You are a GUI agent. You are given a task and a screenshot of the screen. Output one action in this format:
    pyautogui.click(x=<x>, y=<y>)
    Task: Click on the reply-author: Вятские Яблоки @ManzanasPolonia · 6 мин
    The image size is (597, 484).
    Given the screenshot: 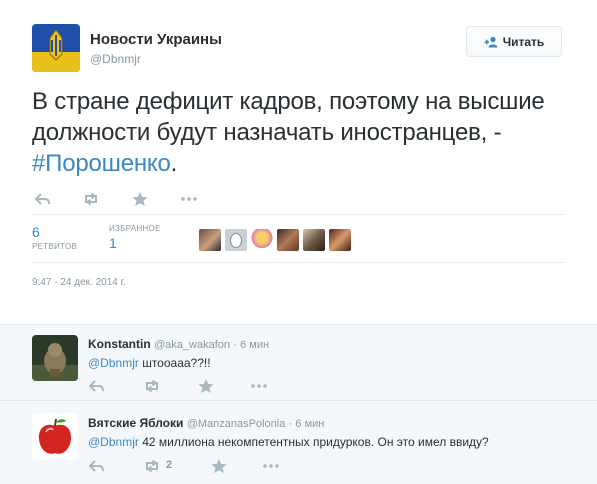 What is the action you would take?
    pyautogui.click(x=206, y=423)
    